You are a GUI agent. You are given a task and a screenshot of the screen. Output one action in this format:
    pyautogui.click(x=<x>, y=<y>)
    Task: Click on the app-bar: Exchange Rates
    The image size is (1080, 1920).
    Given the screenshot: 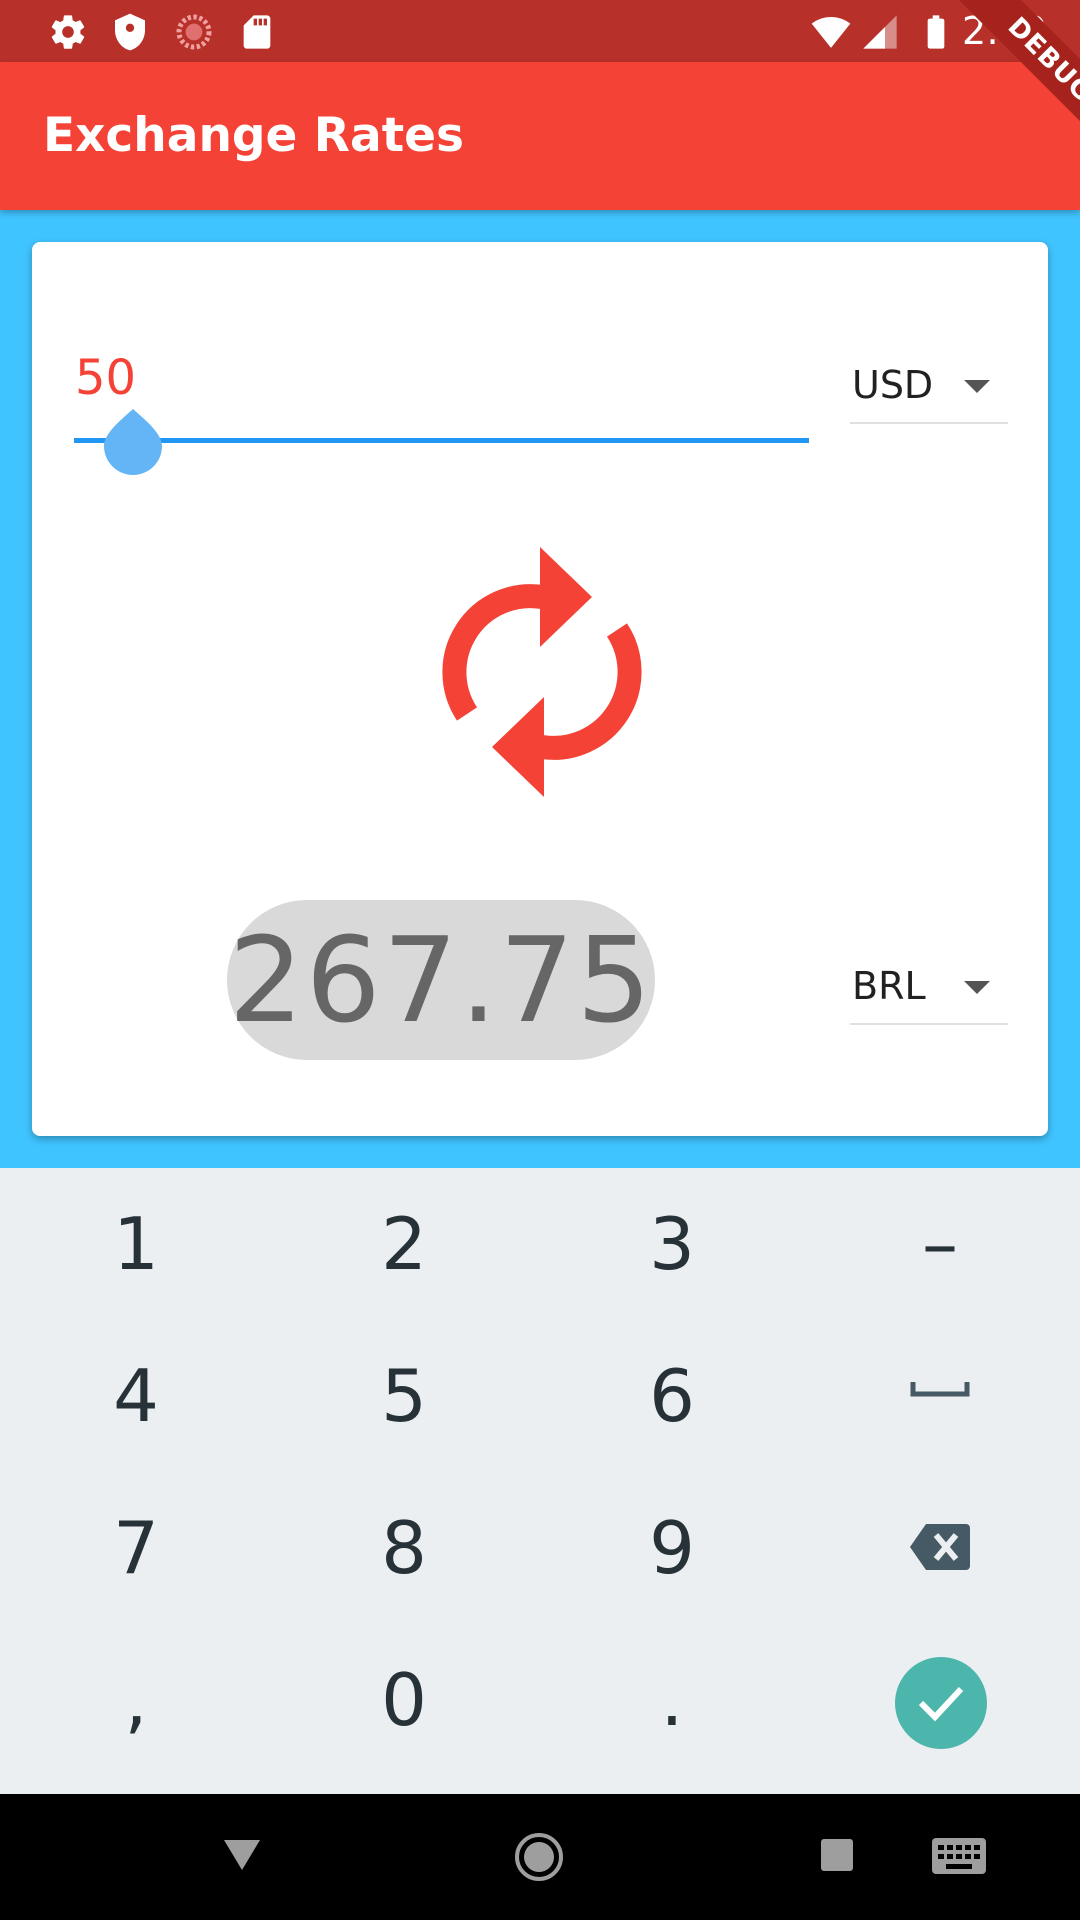 What is the action you would take?
    pyautogui.click(x=540, y=136)
    